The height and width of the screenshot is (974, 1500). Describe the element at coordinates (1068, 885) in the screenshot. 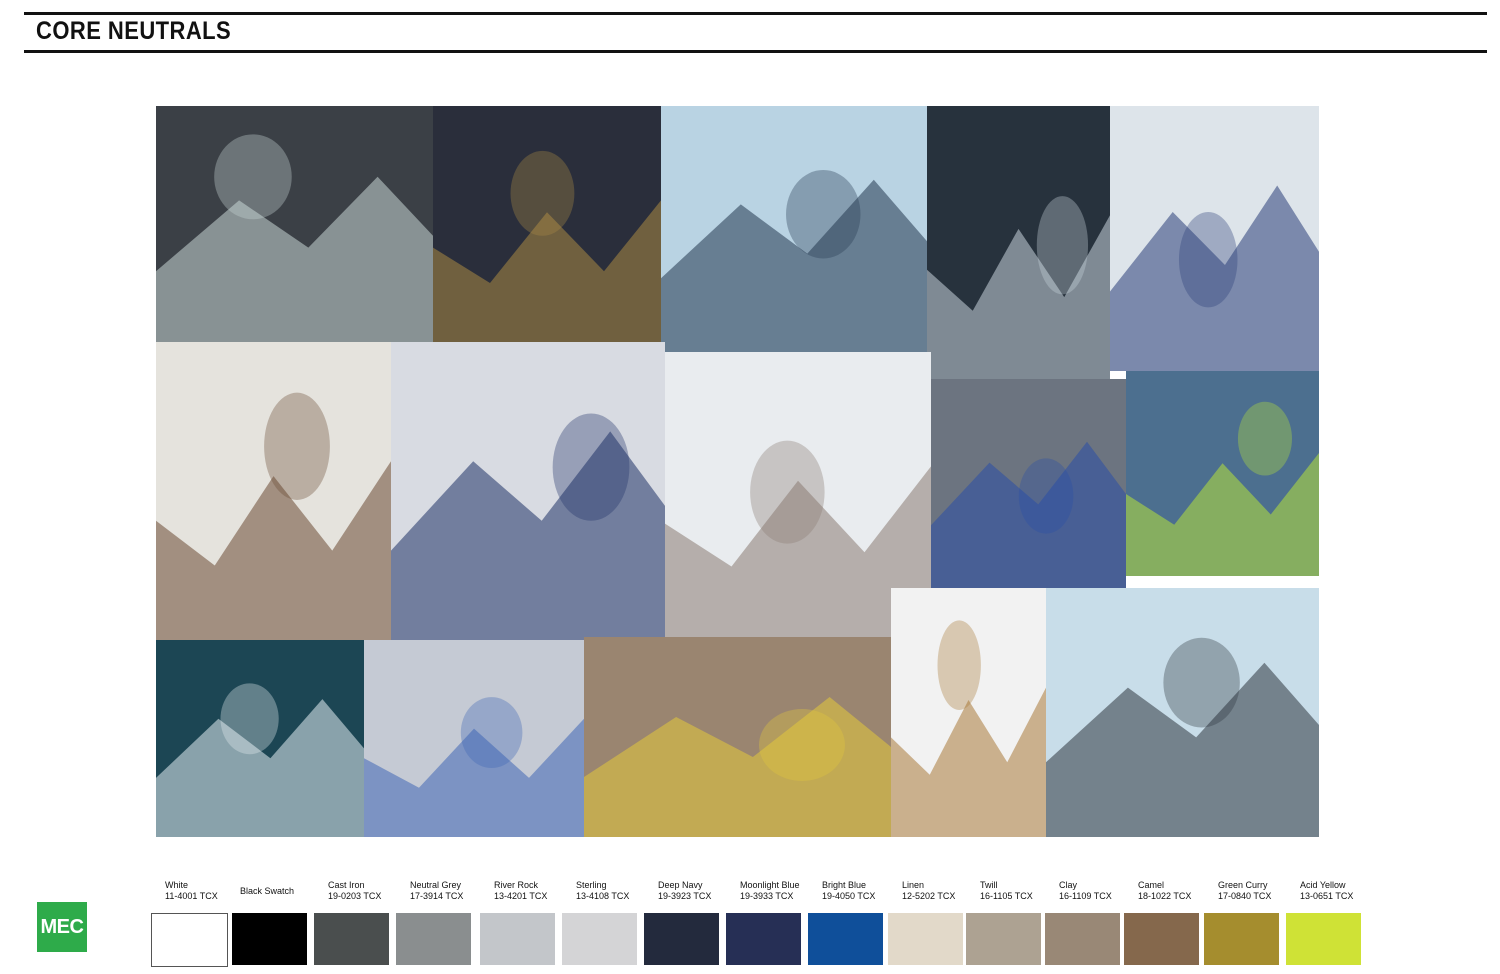

I see `swatch-name: Clay` at that location.